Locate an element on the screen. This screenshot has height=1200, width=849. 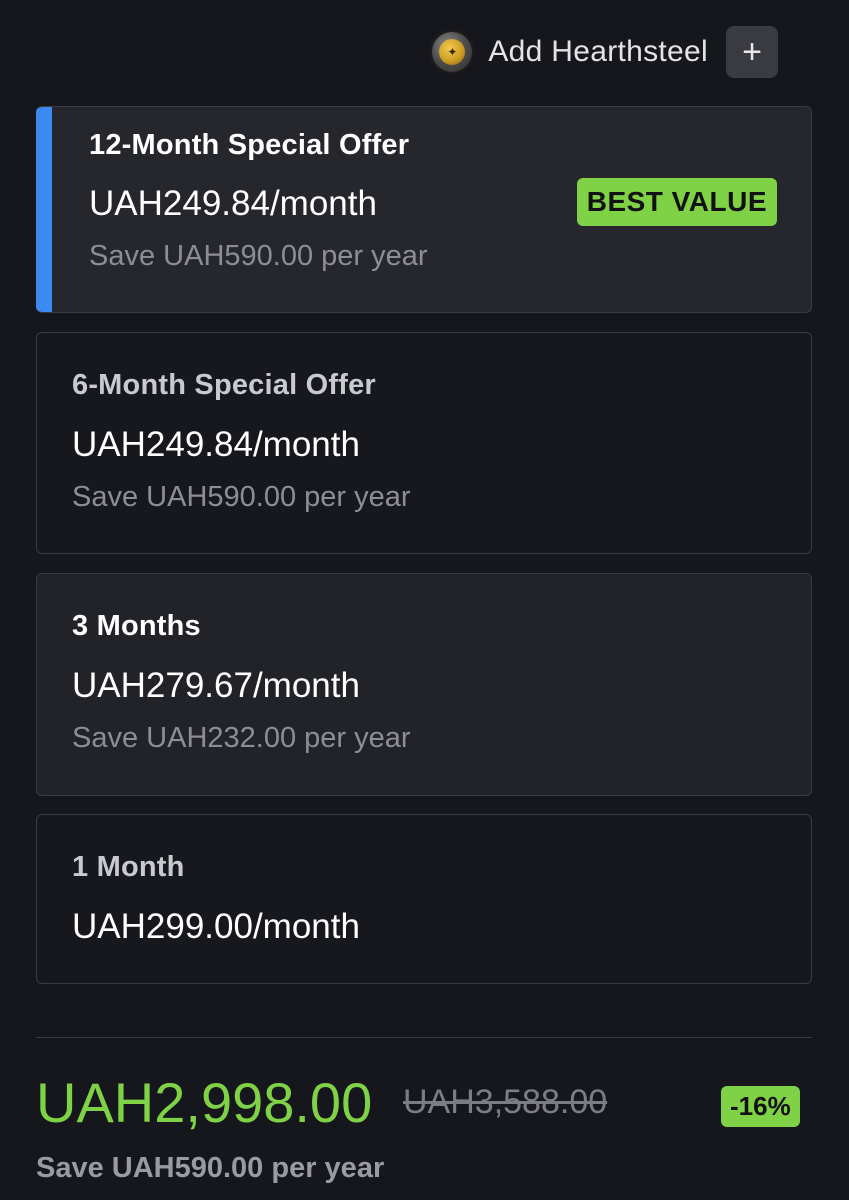
plan-price: UAH279.67/month is located at coordinates (216, 685).